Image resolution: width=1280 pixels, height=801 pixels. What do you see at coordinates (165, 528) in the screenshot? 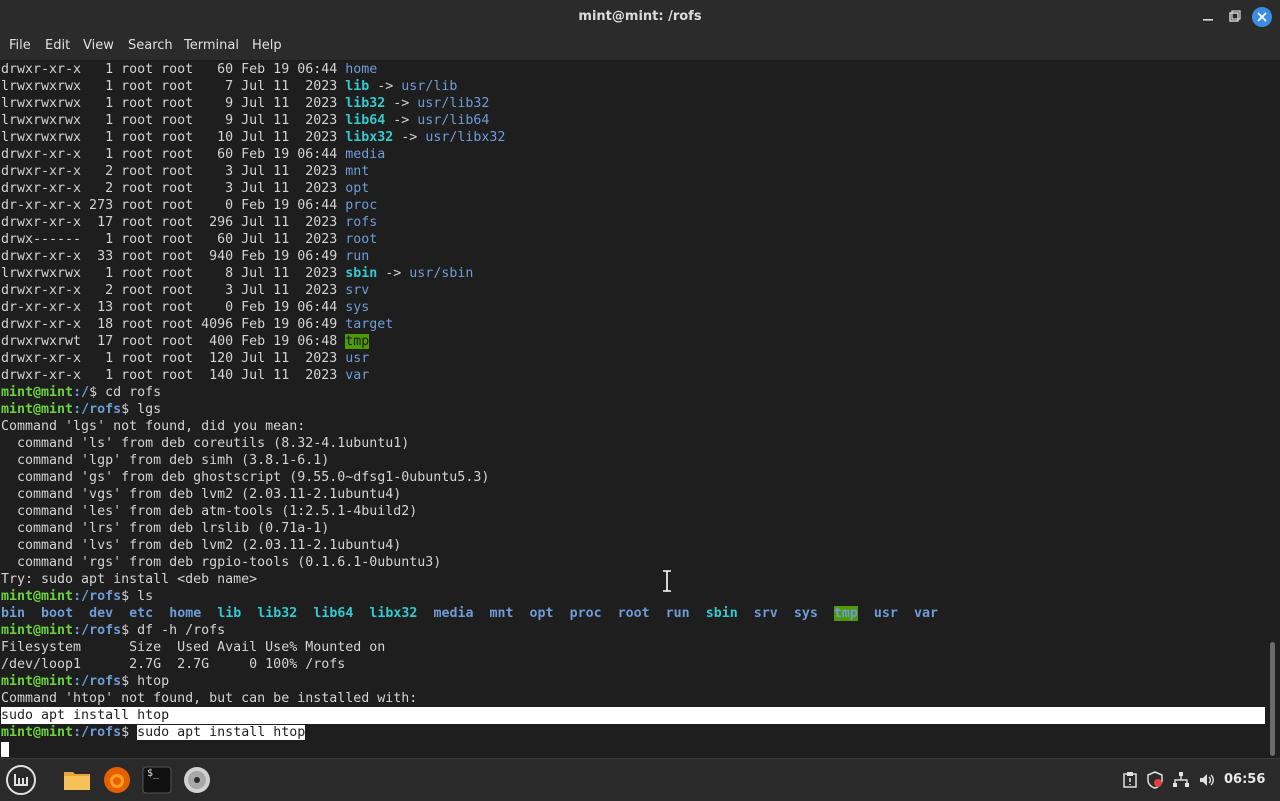
I see `output-text: command 'lrs' from deb lrslib (0.71a-1)` at bounding box center [165, 528].